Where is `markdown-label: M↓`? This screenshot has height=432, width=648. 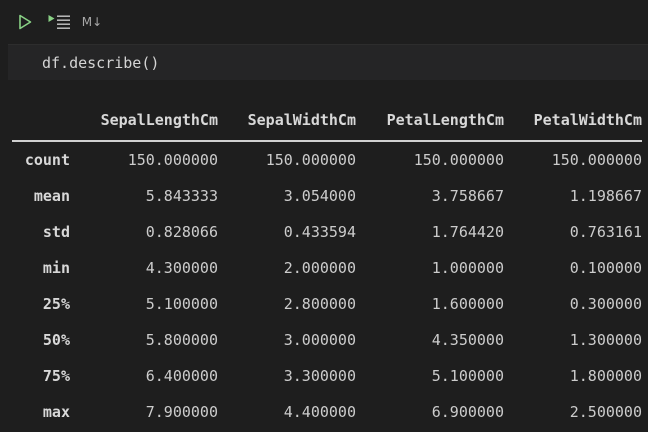 markdown-label: M↓ is located at coordinates (92, 22).